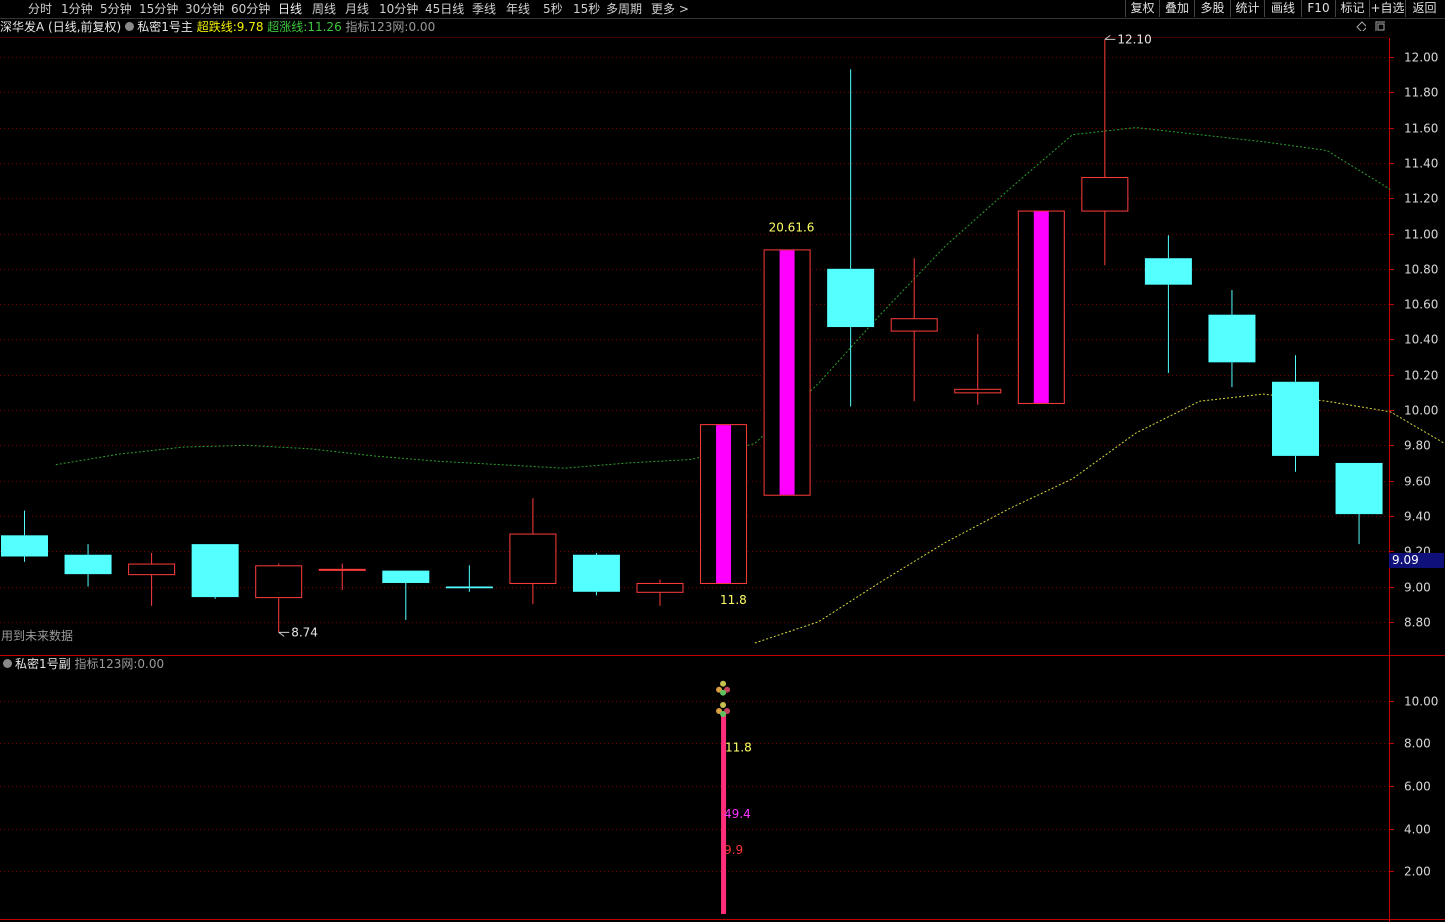 The image size is (1445, 922). I want to click on sub-y-tick-label: 6.00, so click(1417, 787).